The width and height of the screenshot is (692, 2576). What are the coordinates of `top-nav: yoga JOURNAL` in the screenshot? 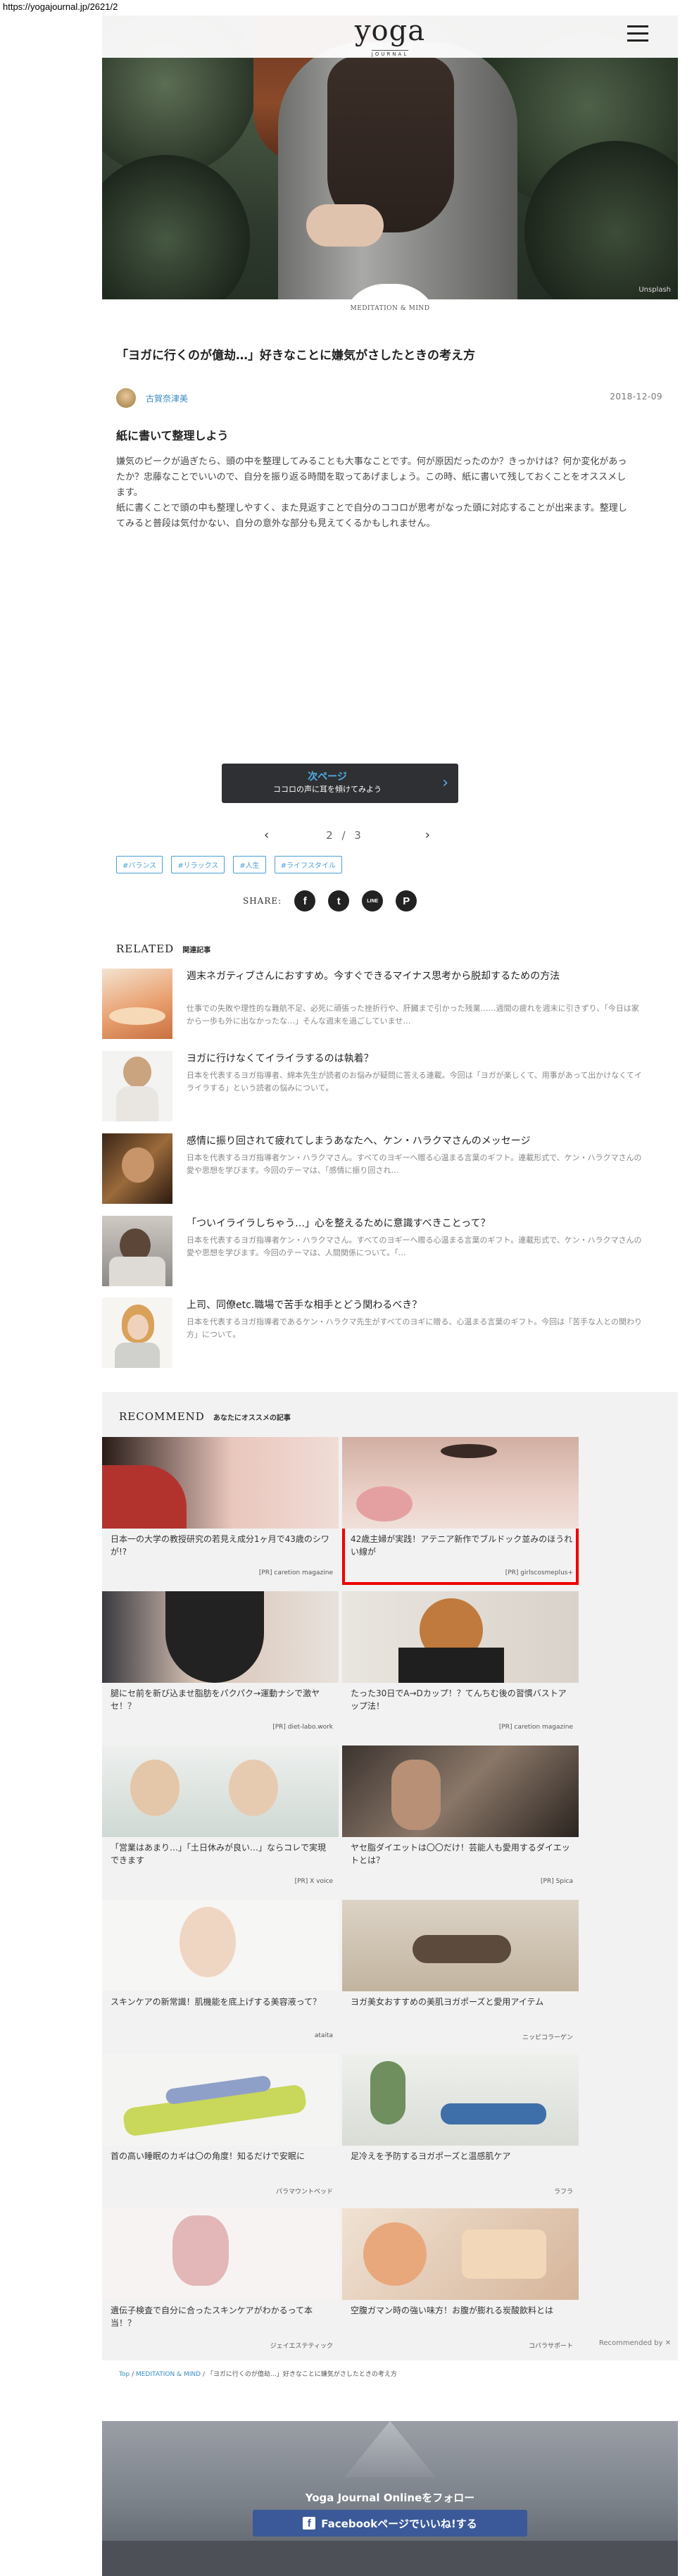 It's located at (390, 36).